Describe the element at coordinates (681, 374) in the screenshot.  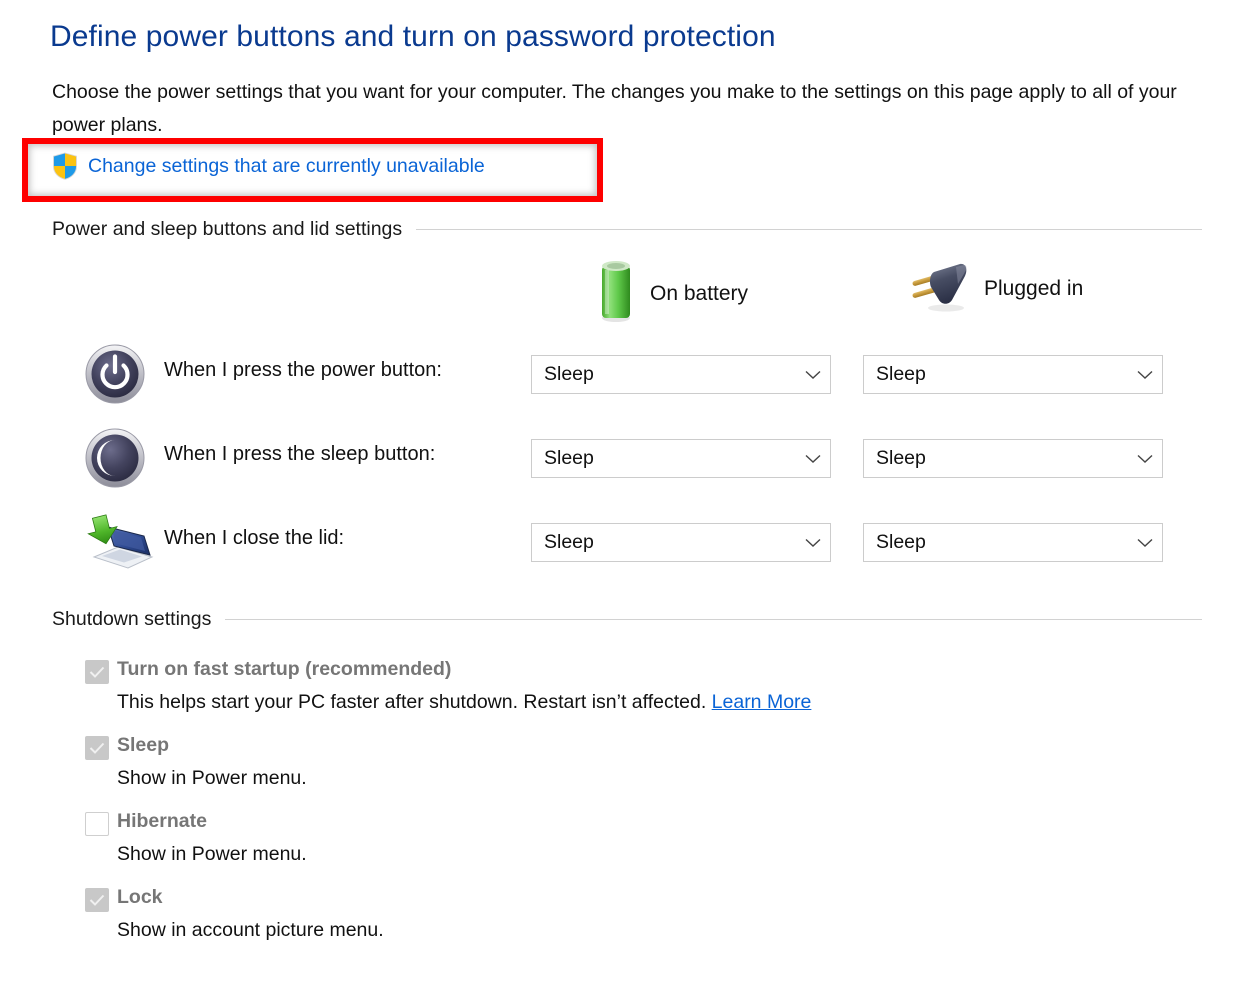
I see `dropdown-power-button-on-battery: Sleep` at that location.